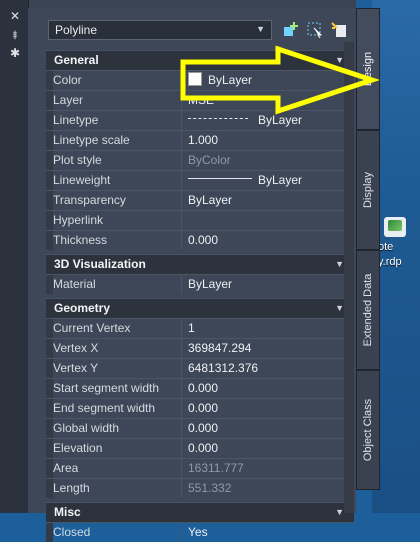  Describe the element at coordinates (195, 79) in the screenshot. I see `color-swatch-icon` at that location.